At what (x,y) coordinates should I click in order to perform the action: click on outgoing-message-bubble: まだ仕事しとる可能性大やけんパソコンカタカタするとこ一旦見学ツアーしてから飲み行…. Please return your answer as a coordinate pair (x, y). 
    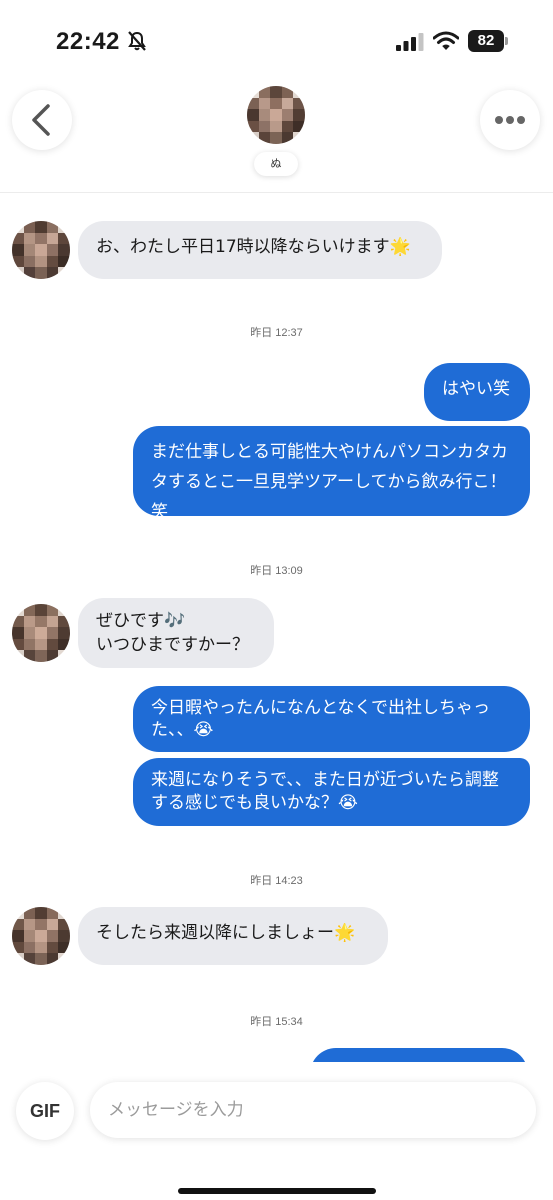
    Looking at the image, I should click on (331, 474).